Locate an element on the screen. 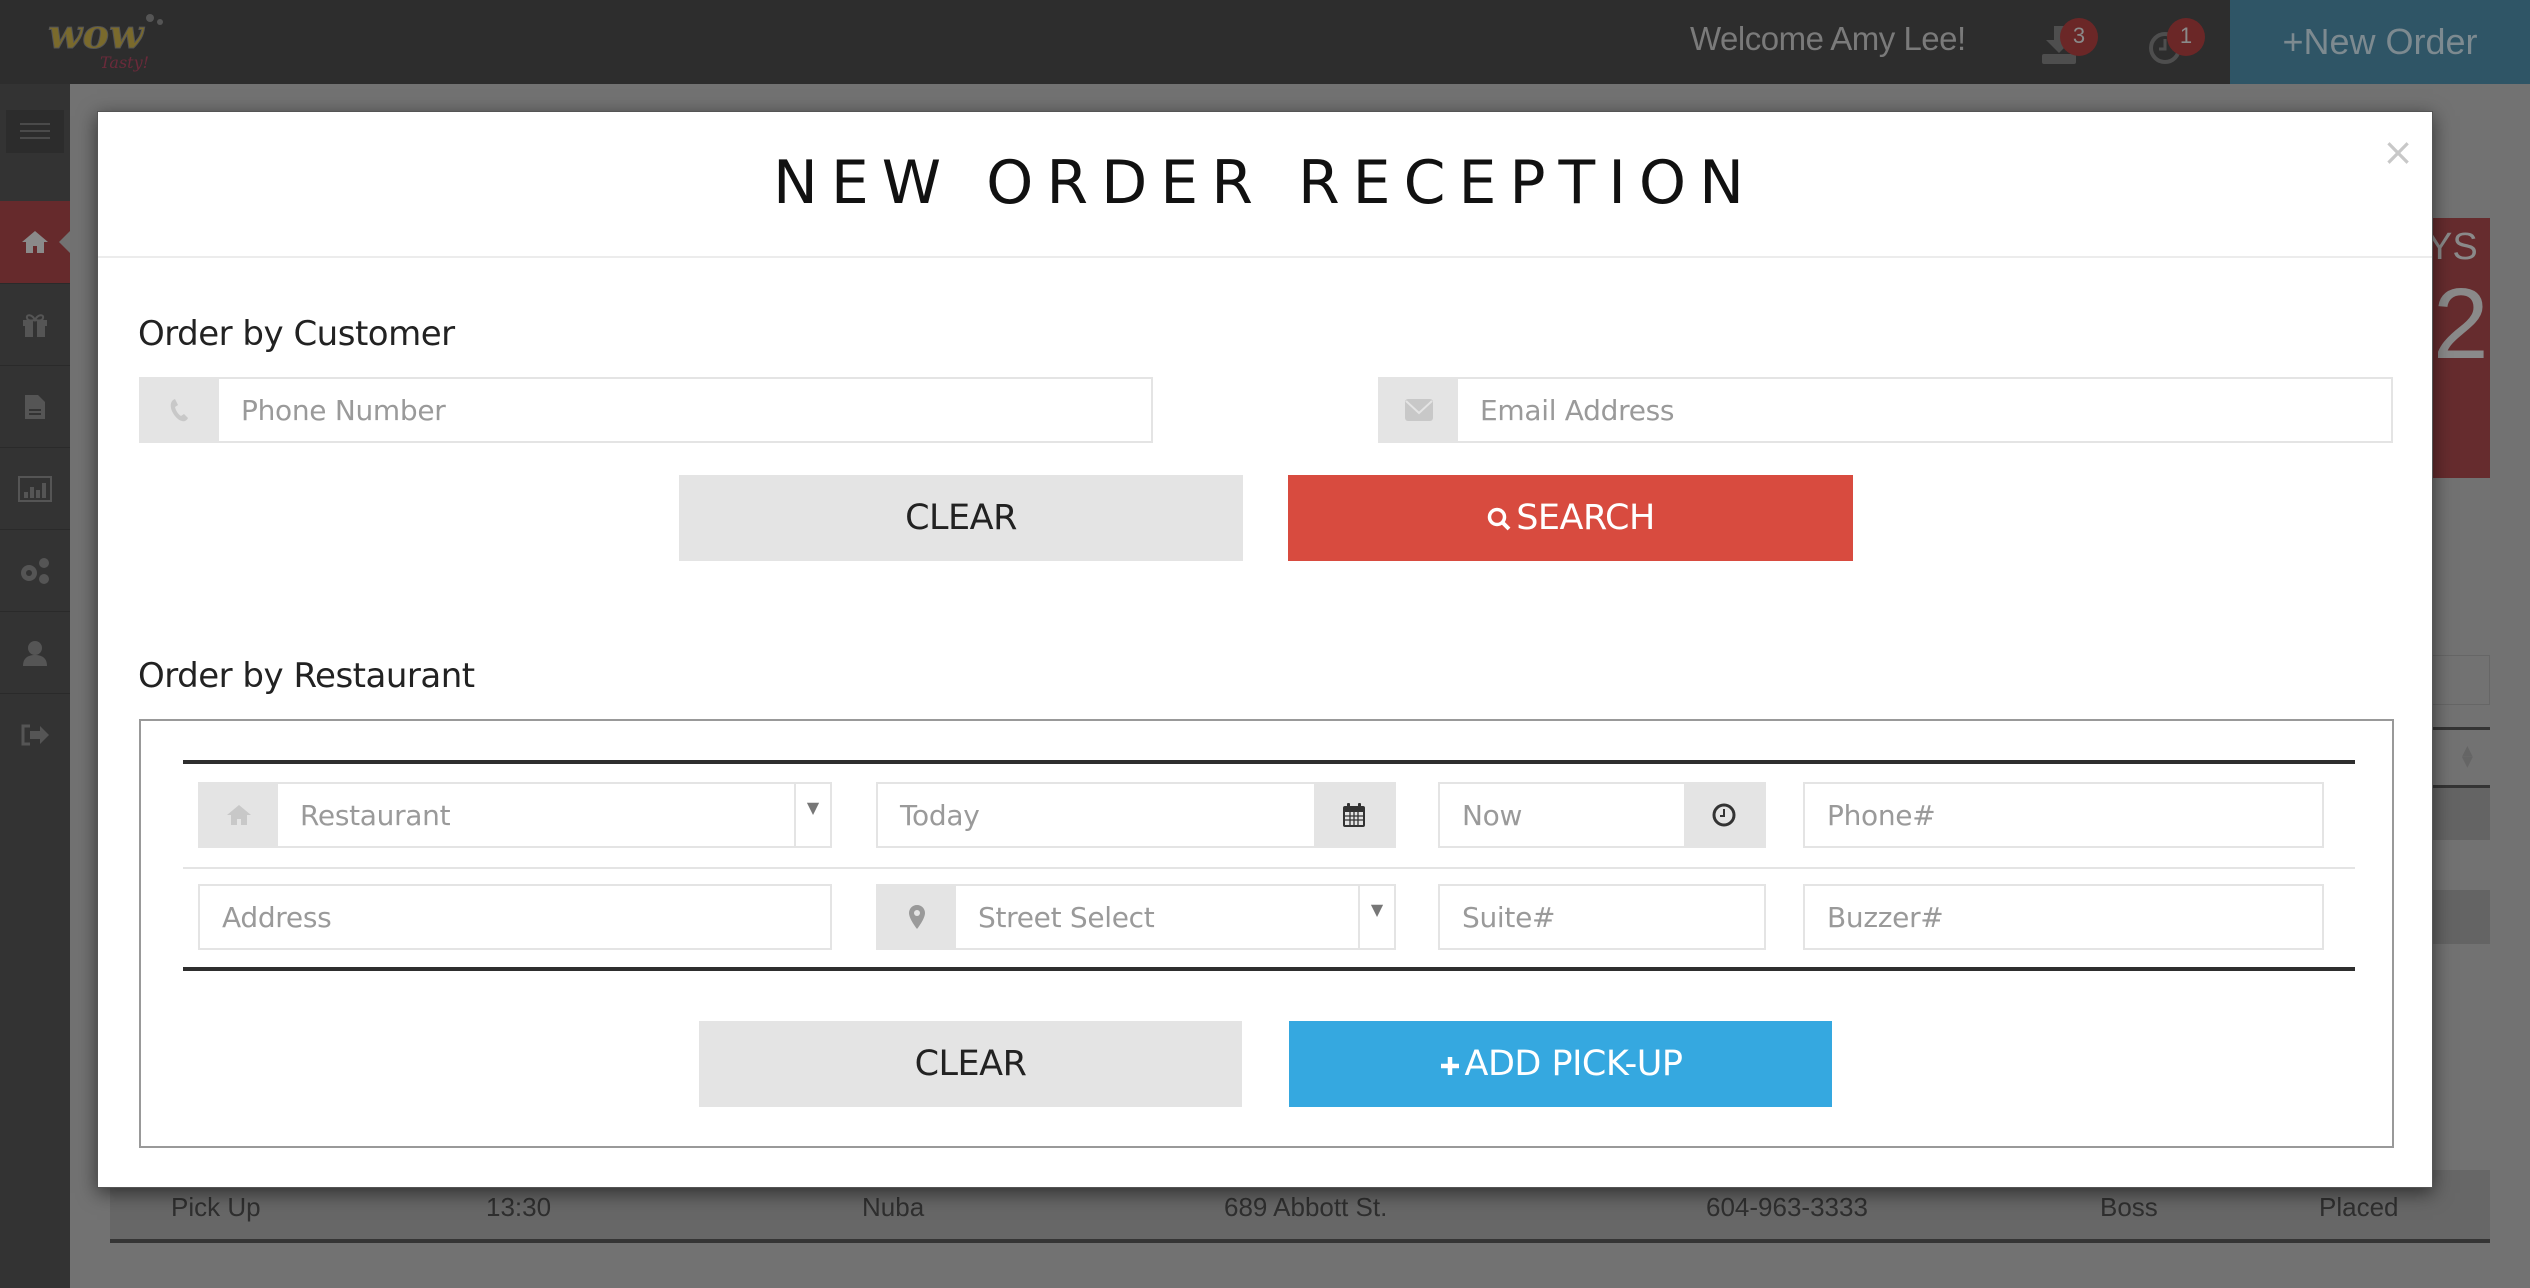 Image resolution: width=2530 pixels, height=1288 pixels. file-icon is located at coordinates (35, 406).